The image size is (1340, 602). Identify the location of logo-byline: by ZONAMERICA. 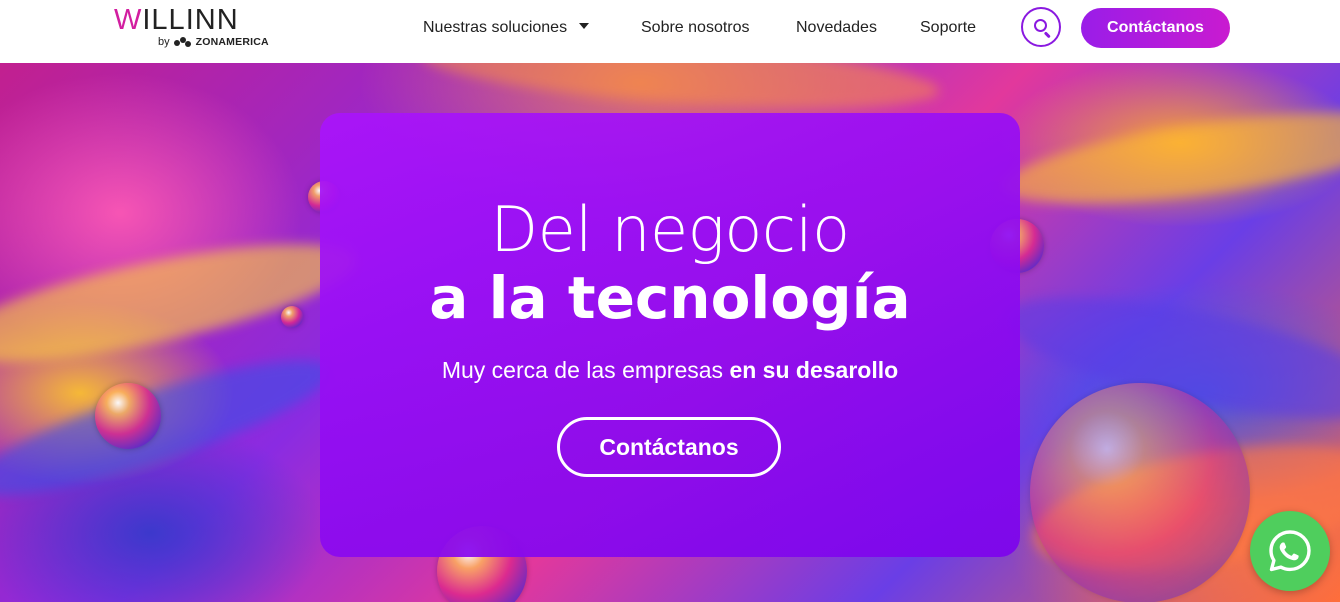
(213, 42).